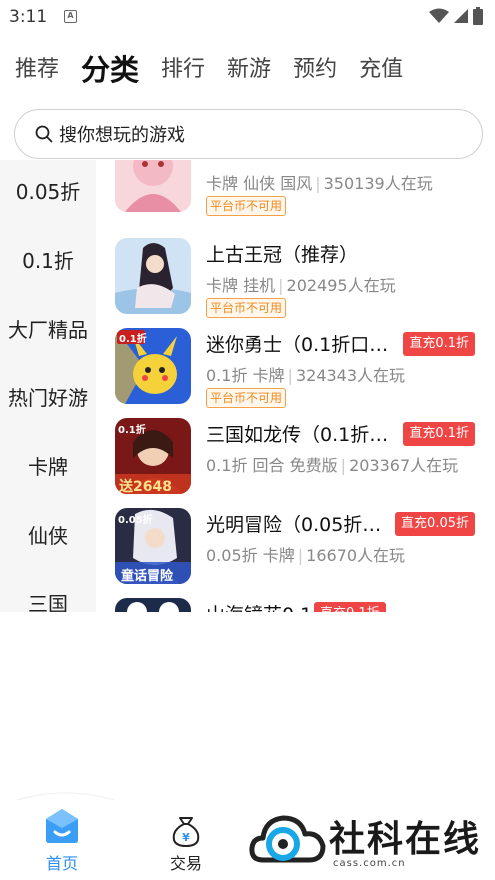 Image resolution: width=495 pixels, height=880 pixels. I want to click on battery-icon, so click(478, 16).